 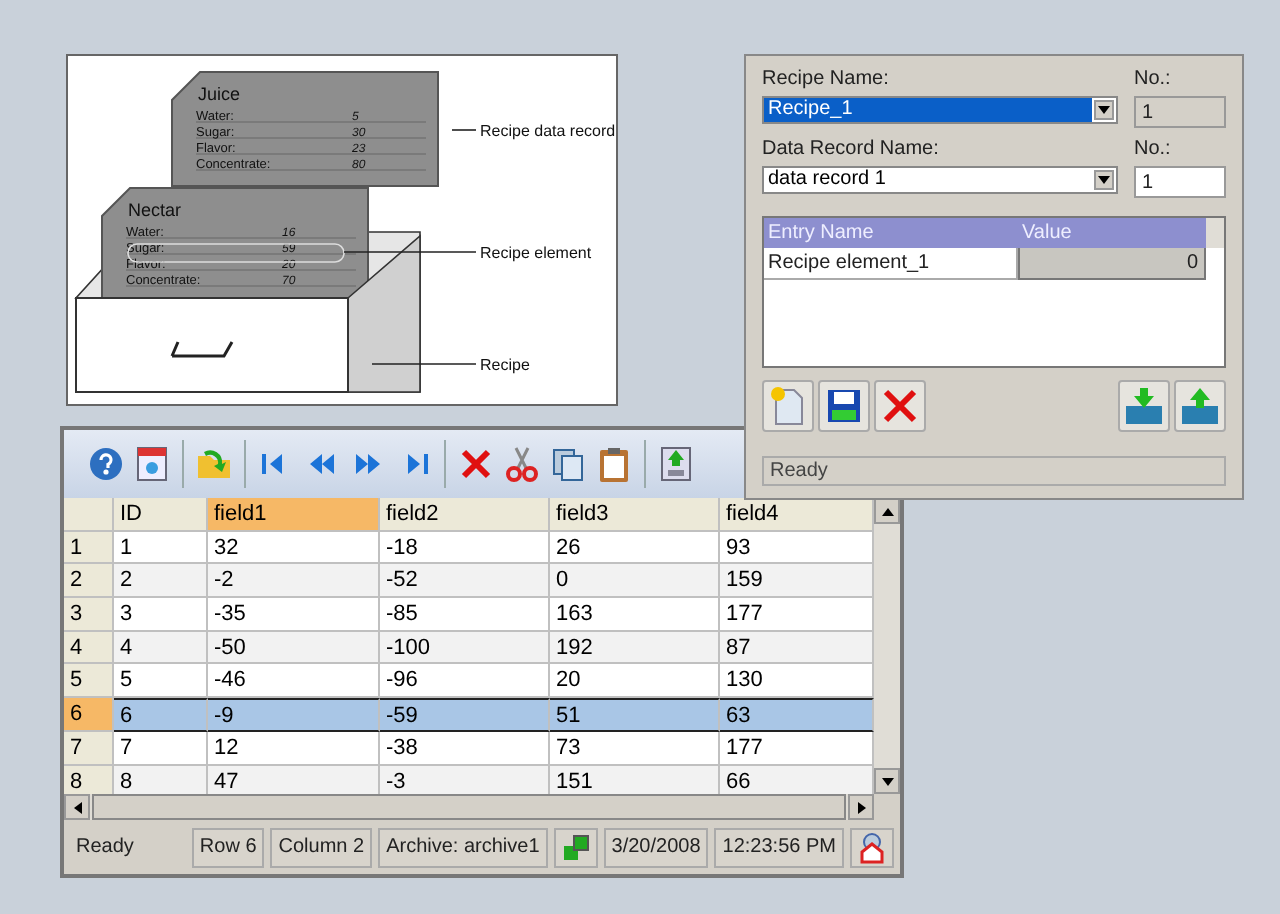 What do you see at coordinates (635, 581) in the screenshot?
I see `table-cell: 0` at bounding box center [635, 581].